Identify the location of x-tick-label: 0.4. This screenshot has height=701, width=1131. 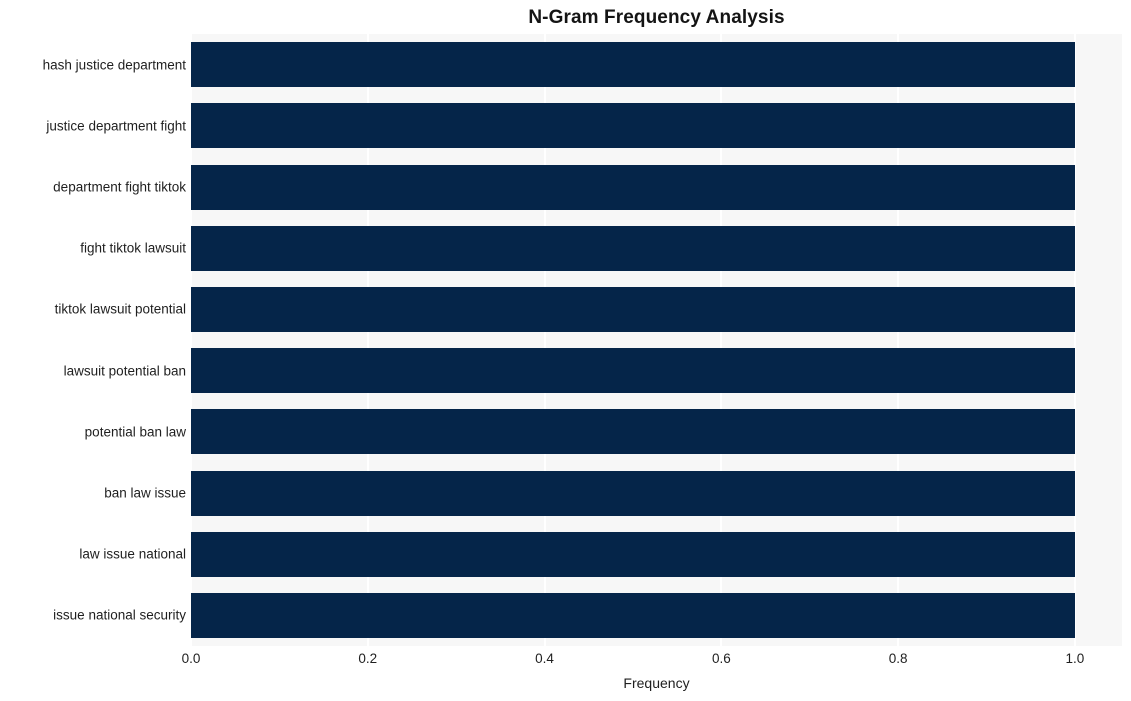
(544, 658).